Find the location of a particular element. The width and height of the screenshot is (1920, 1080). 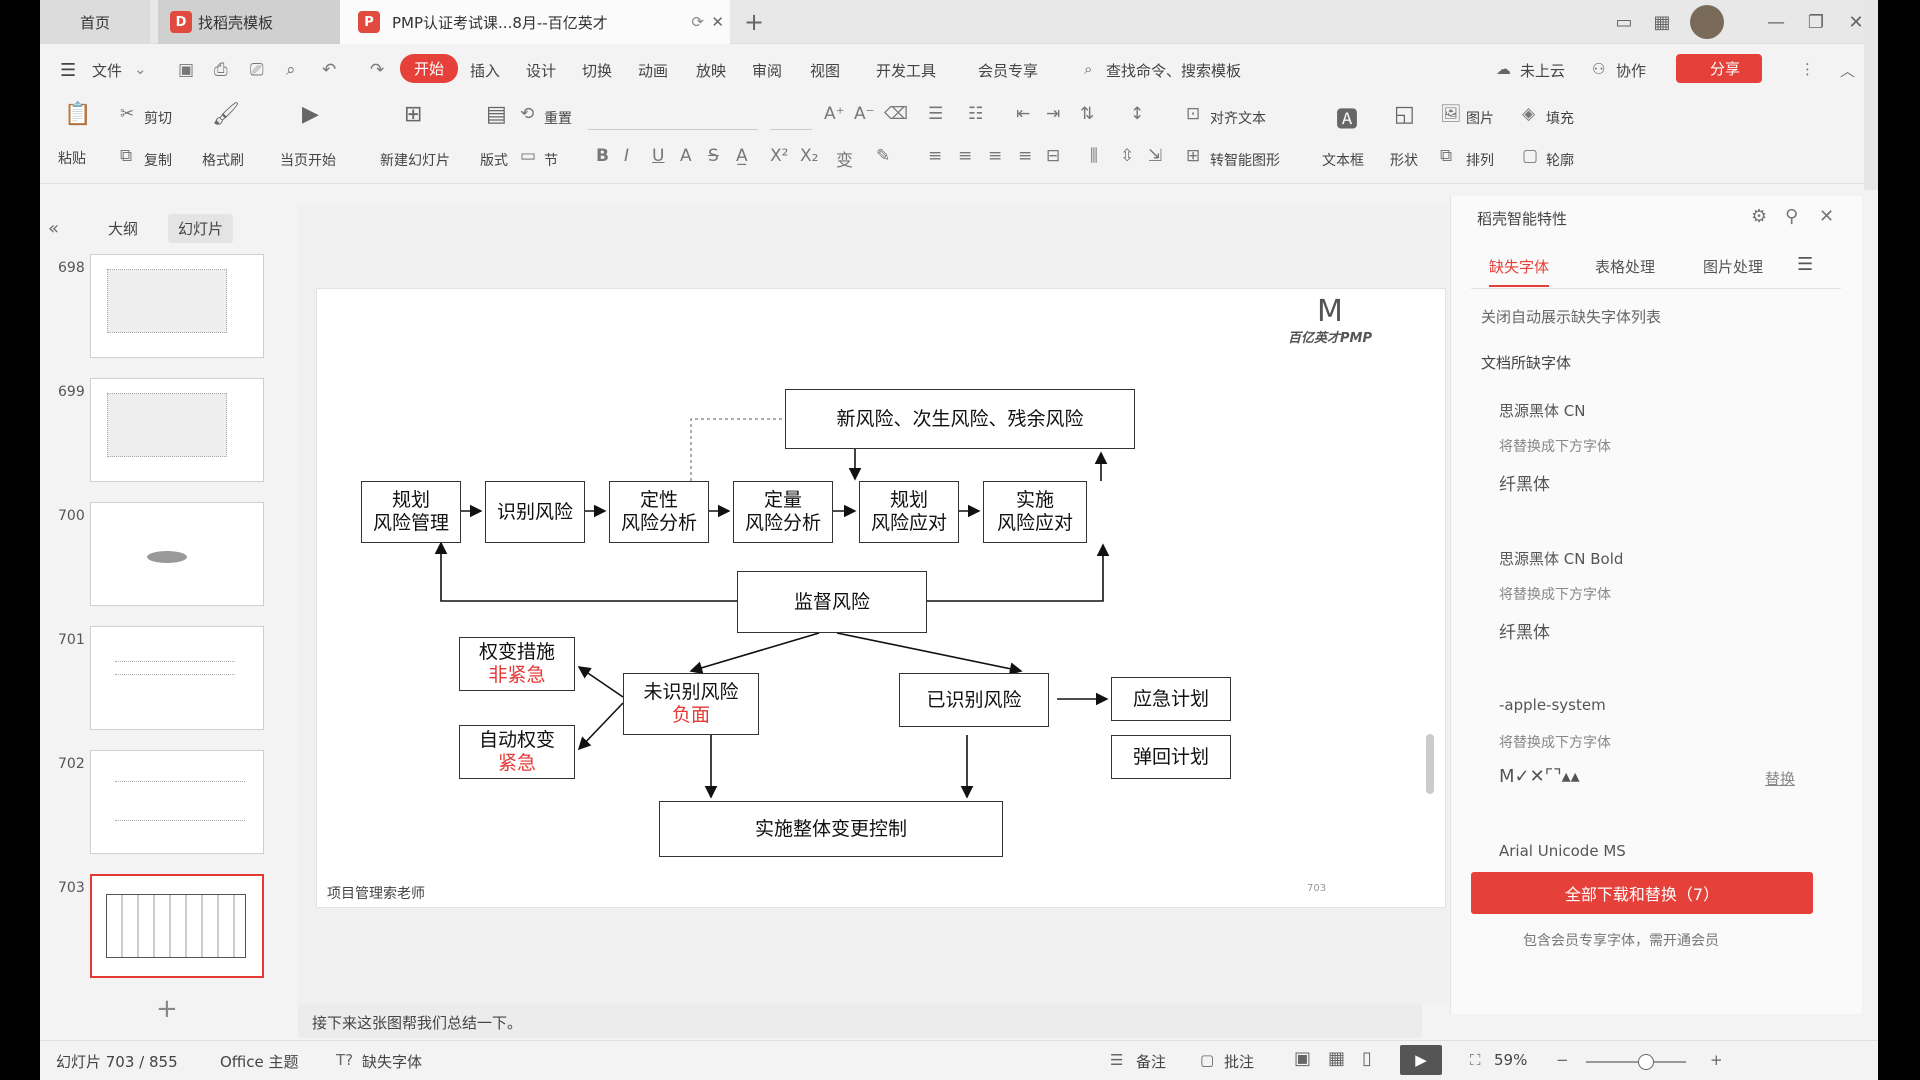

align-center-icon: ≡ is located at coordinates (965, 156).